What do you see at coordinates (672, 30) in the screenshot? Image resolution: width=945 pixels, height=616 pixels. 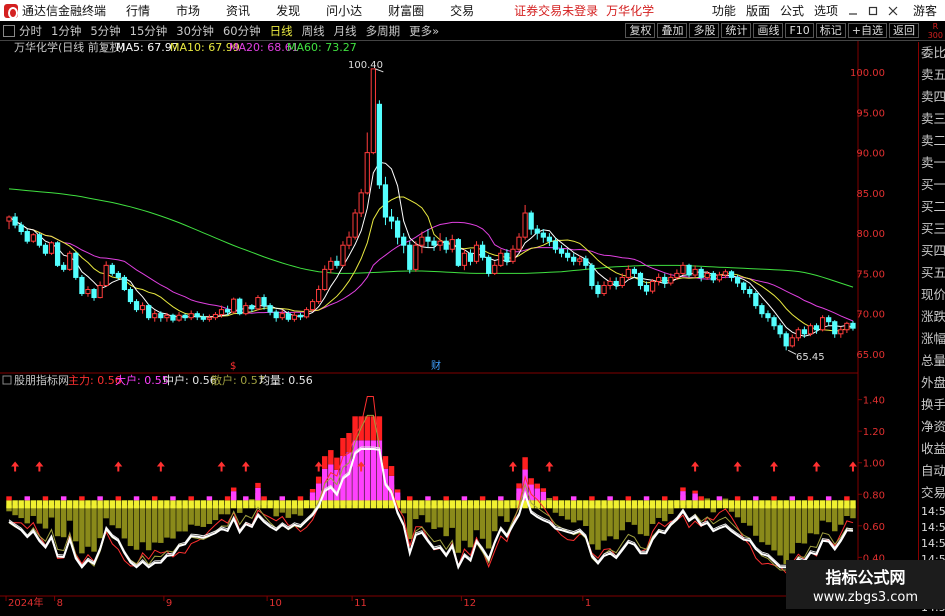 I see `tool-diejia: 叠加` at bounding box center [672, 30].